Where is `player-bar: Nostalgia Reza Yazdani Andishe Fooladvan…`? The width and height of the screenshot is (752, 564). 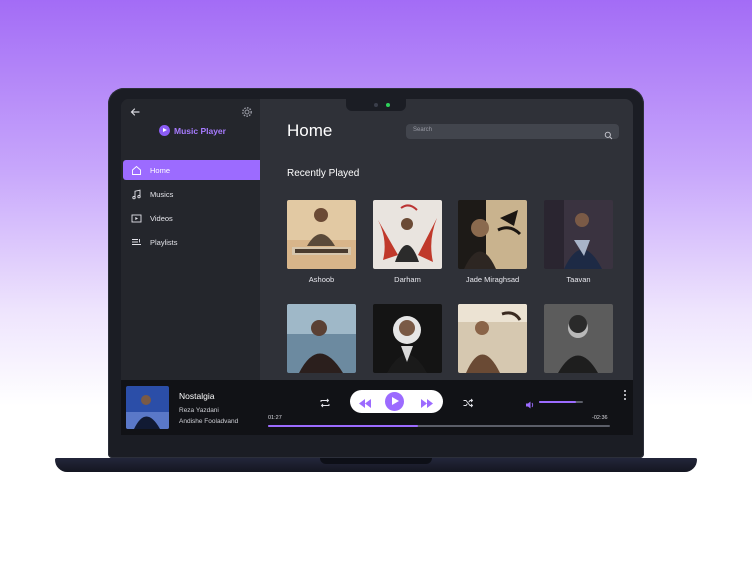 player-bar: Nostalgia Reza Yazdani Andishe Fooladvan… is located at coordinates (377, 407).